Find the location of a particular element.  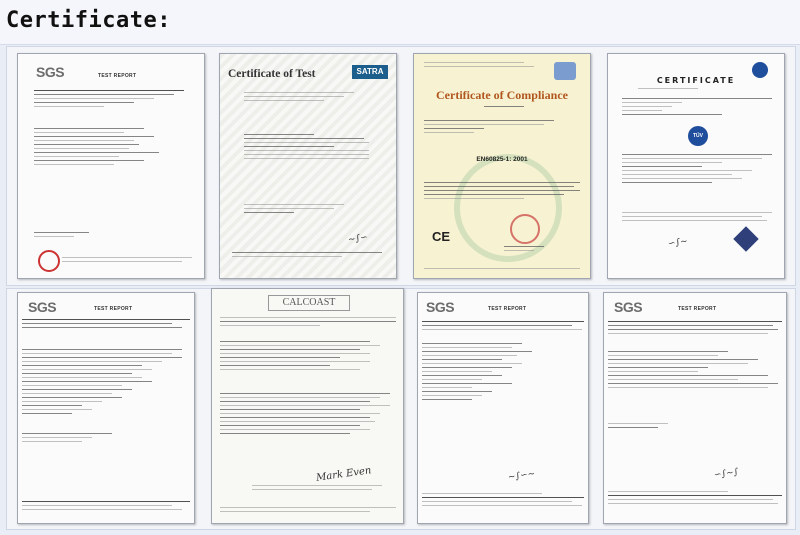

tuv-footer-text is located at coordinates (697, 218).